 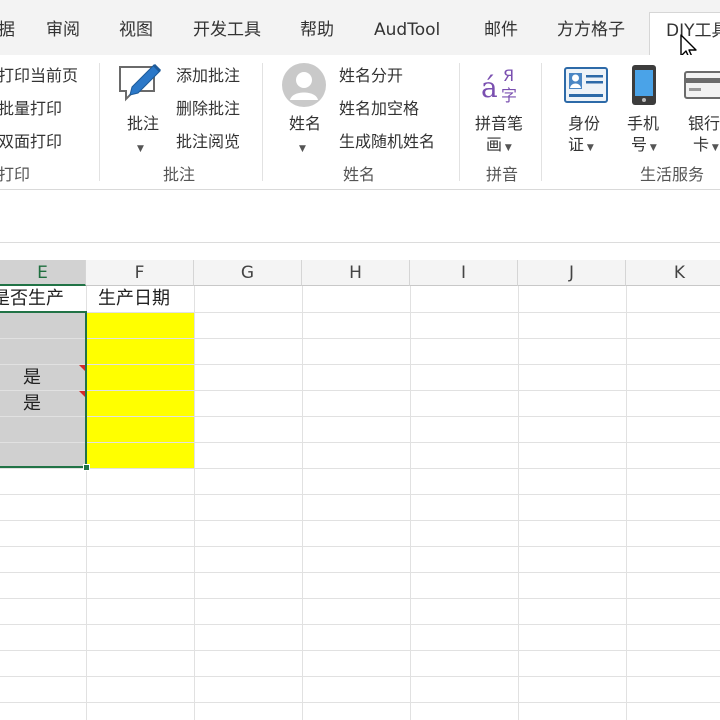 What do you see at coordinates (508, 75) in the screenshot?
I see `svg-text: Я` at bounding box center [508, 75].